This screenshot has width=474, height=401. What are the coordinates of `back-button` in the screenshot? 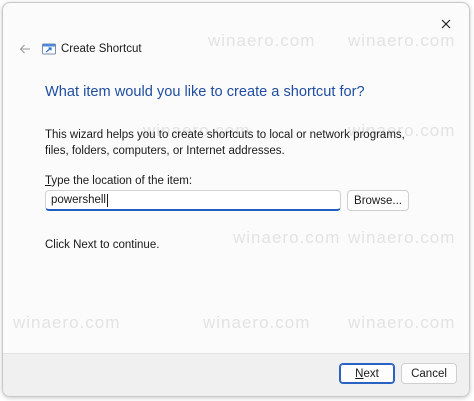 It's located at (25, 49).